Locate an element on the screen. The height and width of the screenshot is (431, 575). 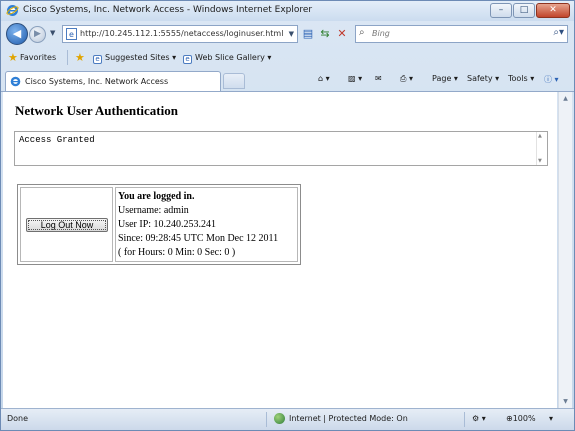
home-icon: ⌂ ▾ is located at coordinates (324, 78).